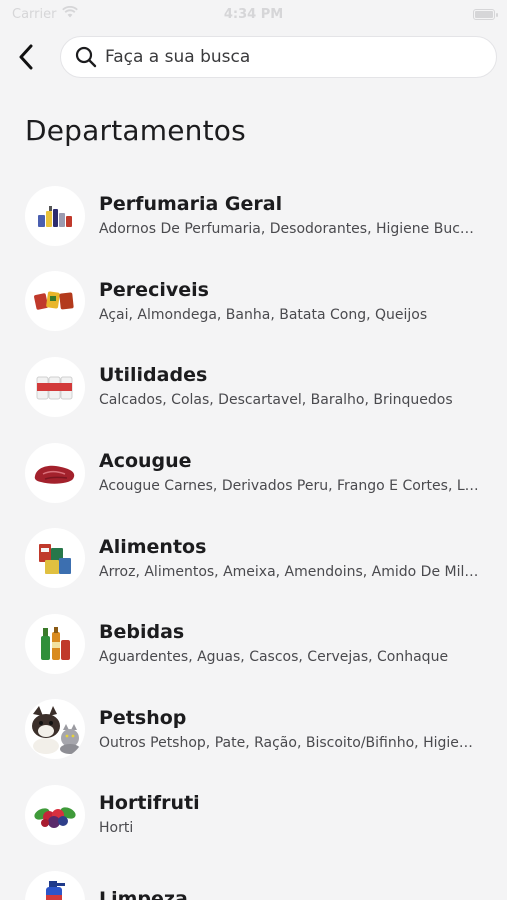 This screenshot has height=900, width=507. Describe the element at coordinates (55, 814) in the screenshot. I see `produce-icon` at that location.